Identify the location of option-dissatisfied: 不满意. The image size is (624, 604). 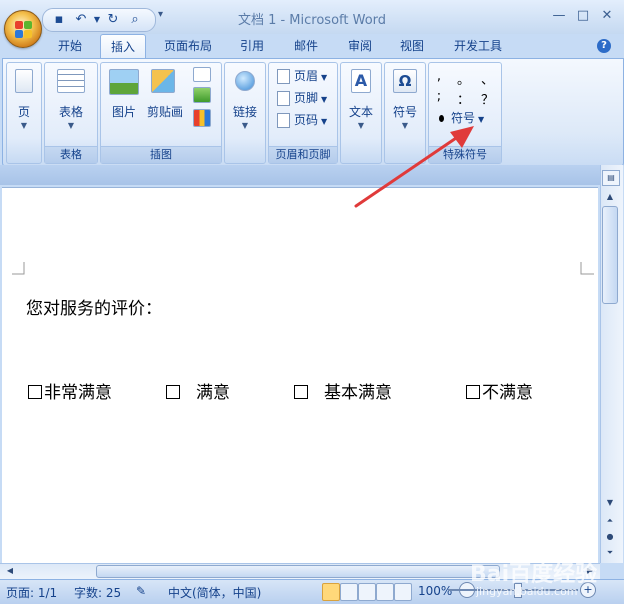
(499, 390).